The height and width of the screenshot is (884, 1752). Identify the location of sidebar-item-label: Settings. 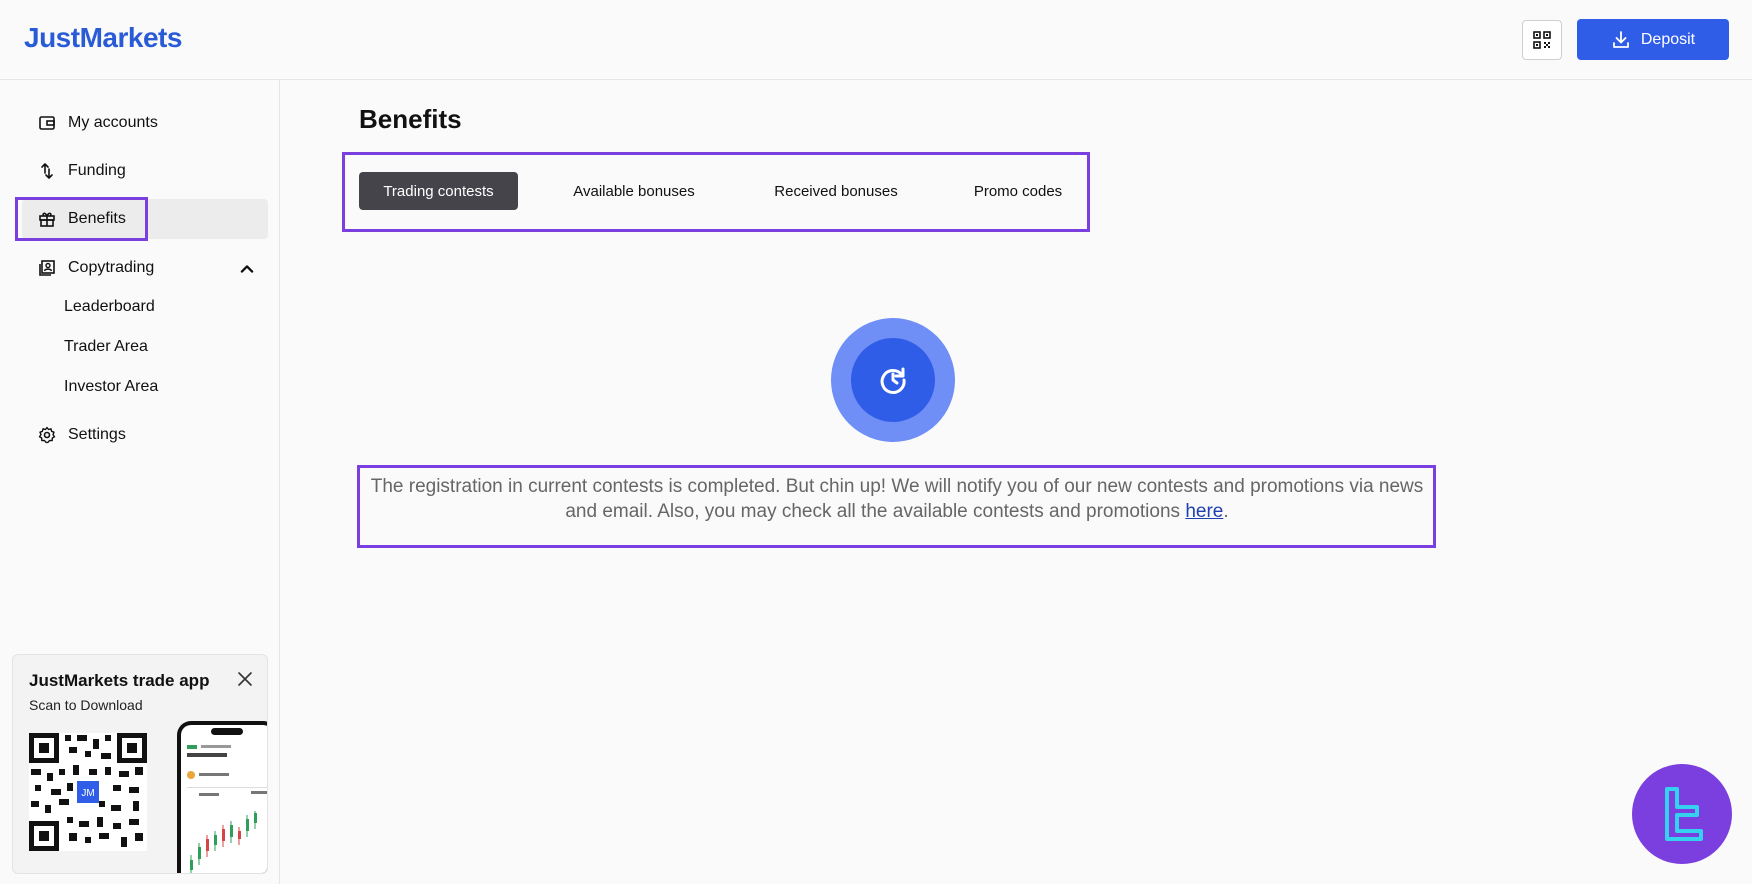
(97, 434).